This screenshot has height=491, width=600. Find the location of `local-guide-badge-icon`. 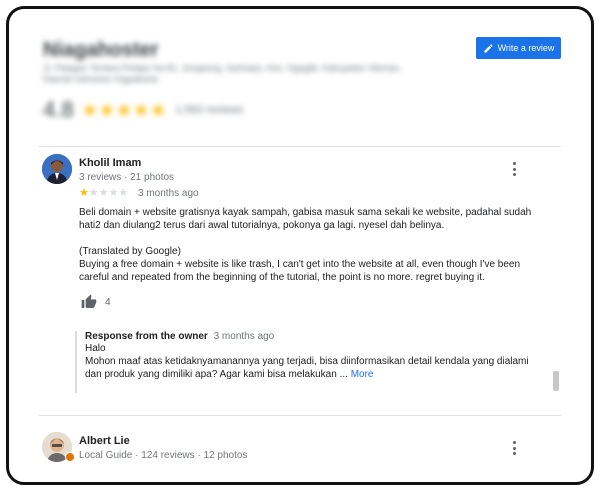

local-guide-badge-icon is located at coordinates (70, 457).